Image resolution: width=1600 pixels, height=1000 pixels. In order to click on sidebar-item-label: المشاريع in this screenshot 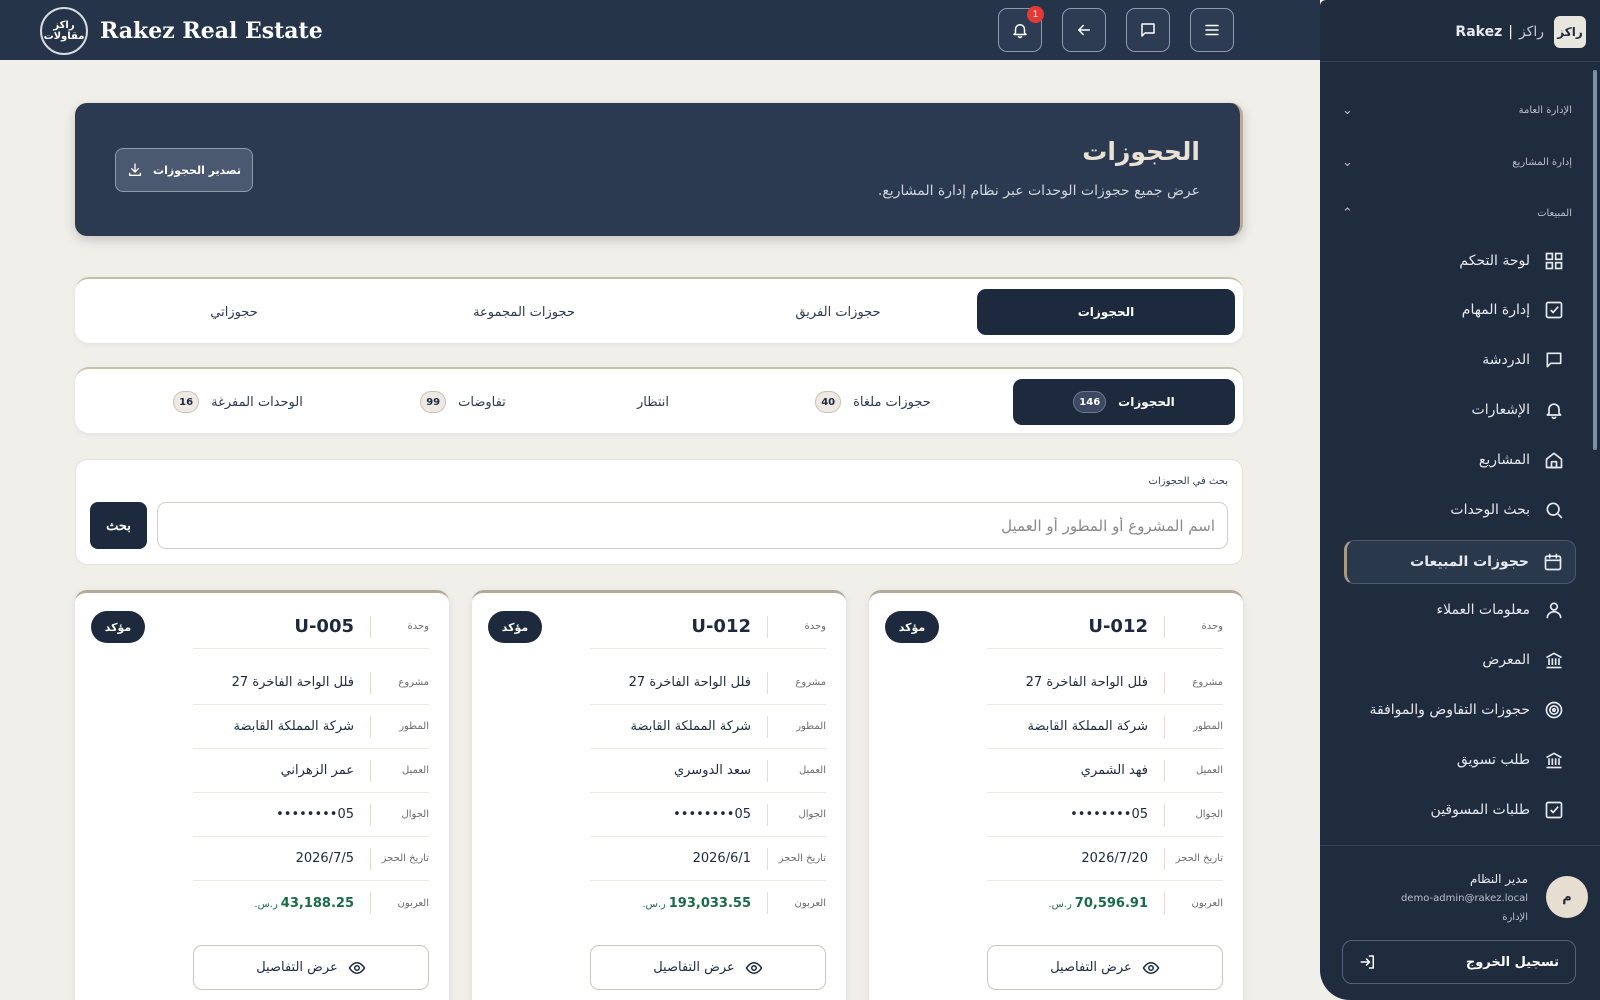, I will do `click(1504, 460)`.